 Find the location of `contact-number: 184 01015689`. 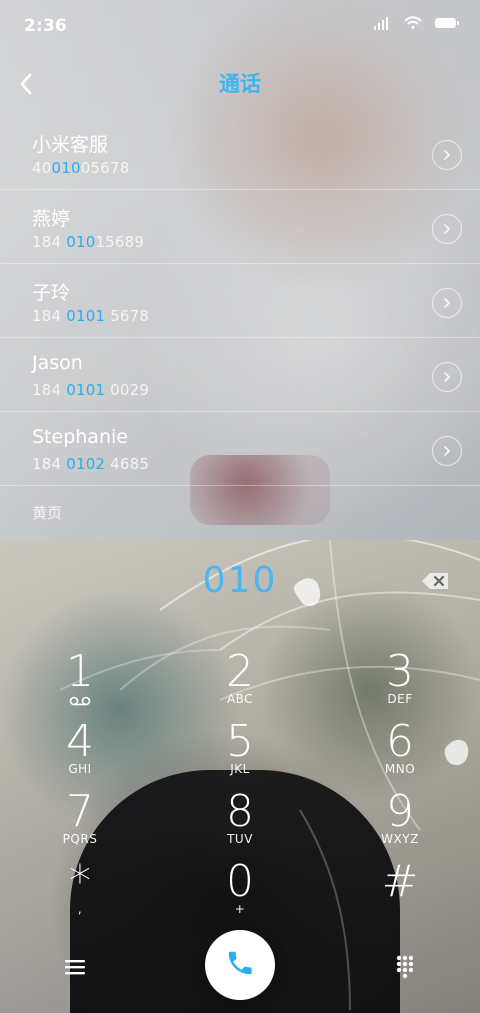

contact-number: 184 01015689 is located at coordinates (88, 242).